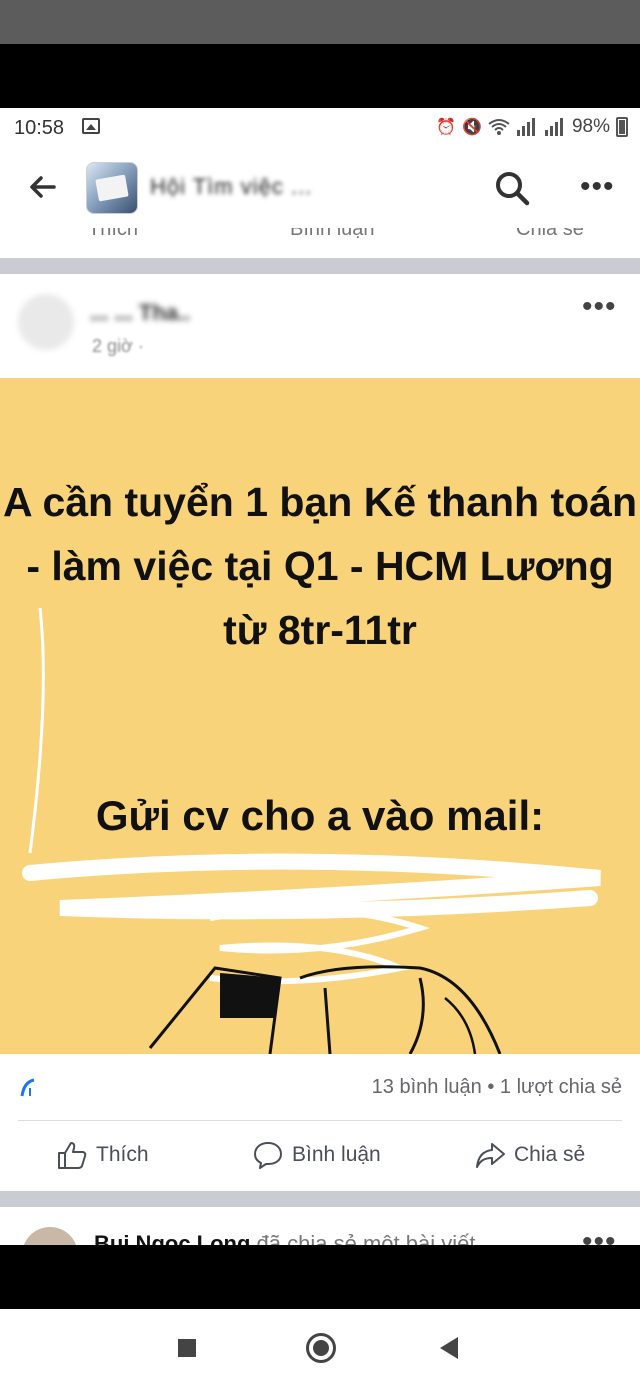 Image resolution: width=640 pixels, height=1386 pixels. What do you see at coordinates (590, 126) in the screenshot?
I see `battery-text: 98%` at bounding box center [590, 126].